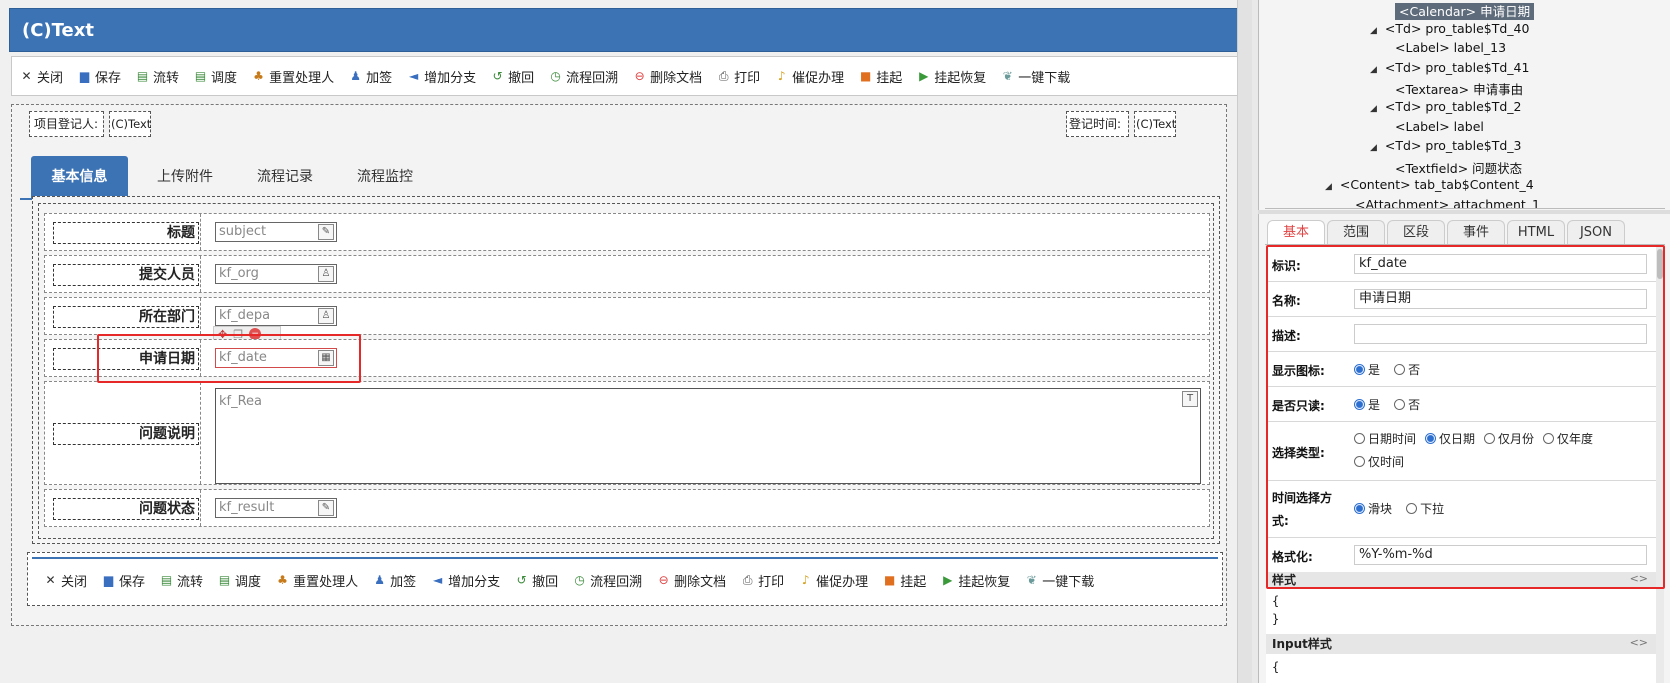 The image size is (1670, 683). Describe the element at coordinates (130, 124) in the screenshot. I see `registrant-value-box: (C)Text` at that location.